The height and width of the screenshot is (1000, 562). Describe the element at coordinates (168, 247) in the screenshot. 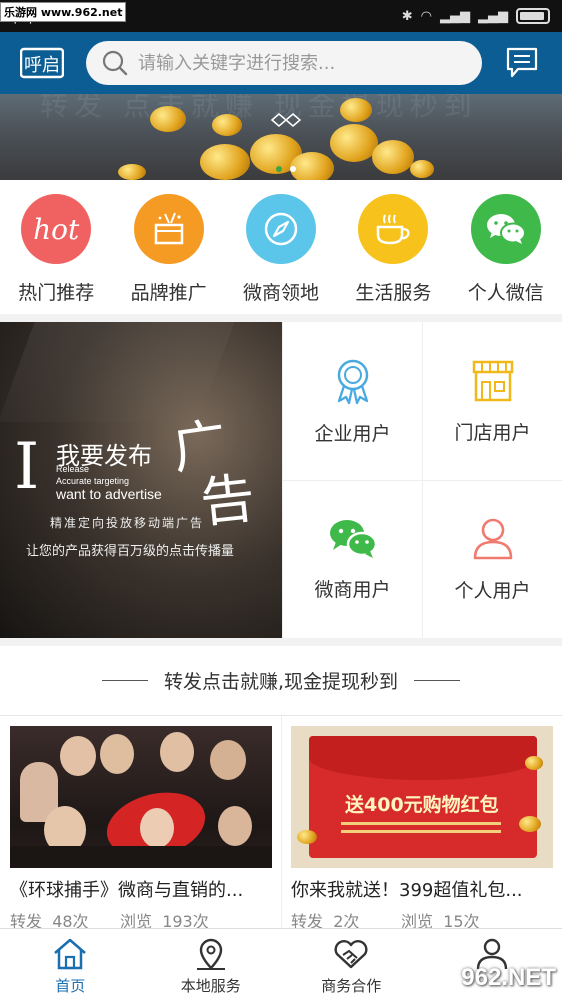

I see `category-brand: 品牌推广` at that location.